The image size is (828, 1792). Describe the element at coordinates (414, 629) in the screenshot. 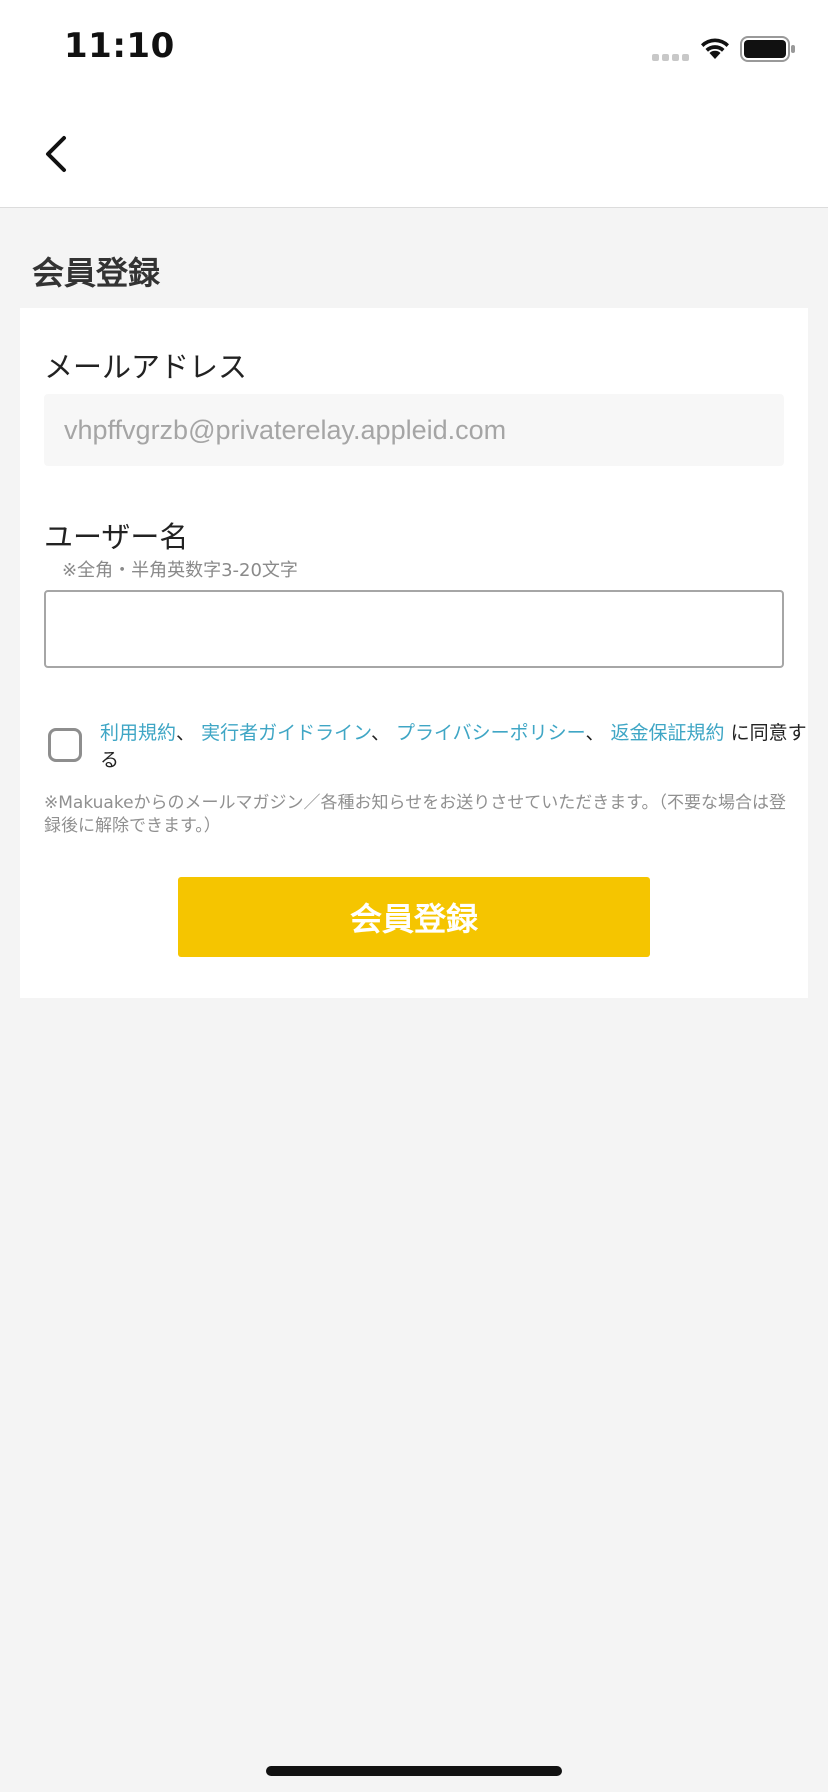

I see `username-input` at that location.